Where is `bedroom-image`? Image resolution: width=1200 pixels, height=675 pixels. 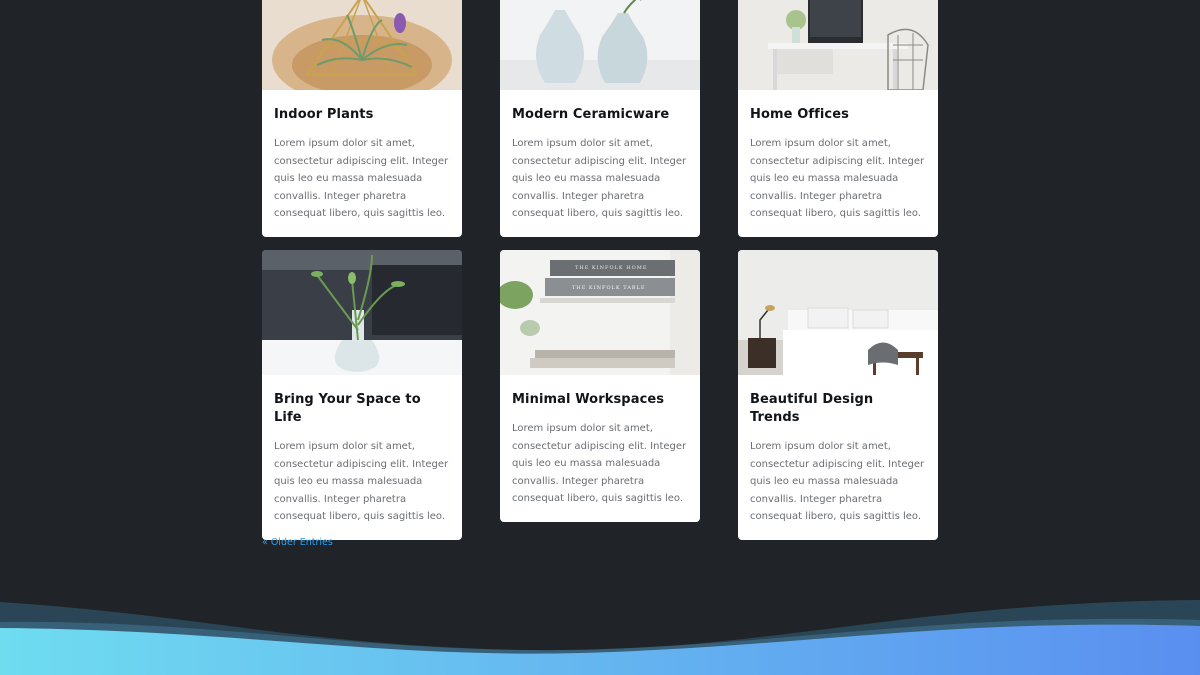
bedroom-image is located at coordinates (838, 312).